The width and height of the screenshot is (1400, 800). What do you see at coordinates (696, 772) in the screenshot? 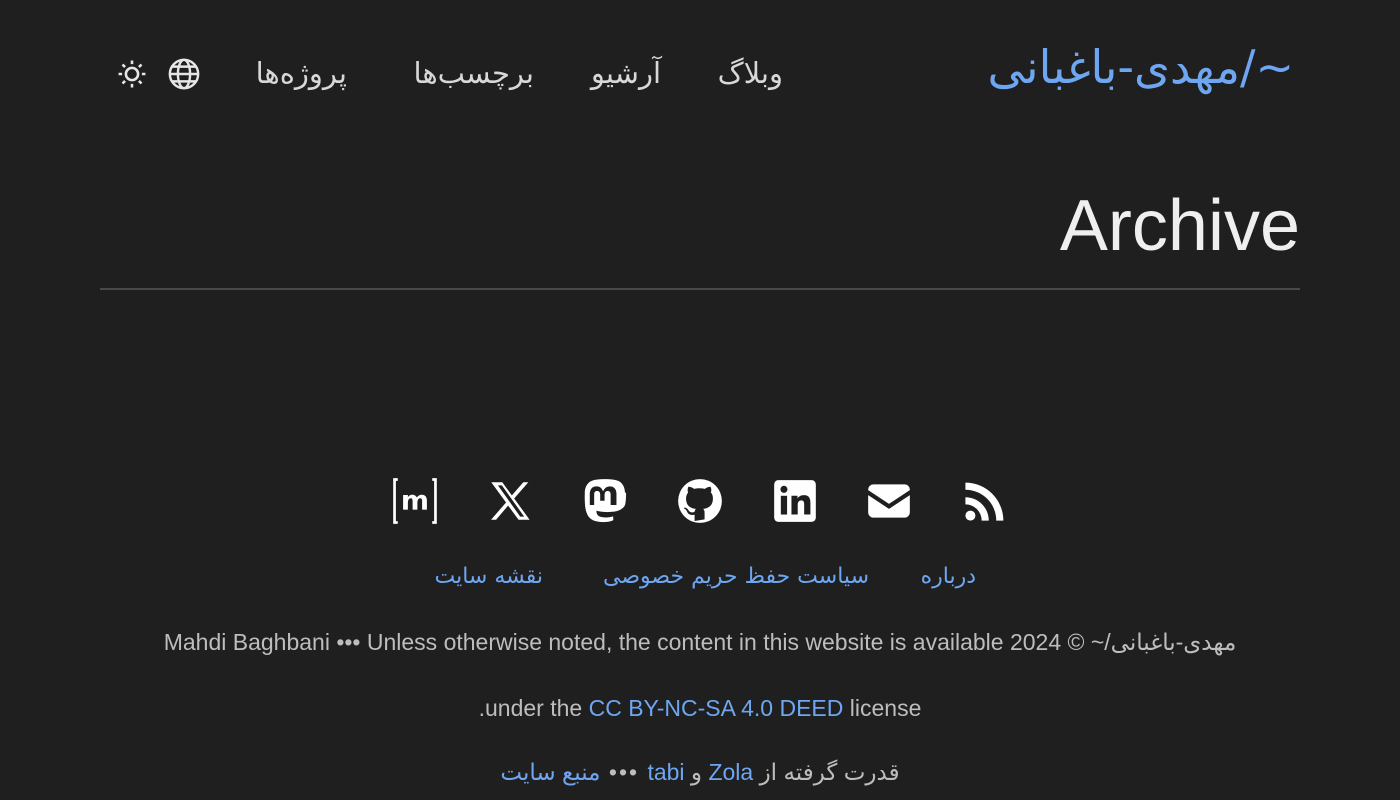
I see `and-text: و` at bounding box center [696, 772].